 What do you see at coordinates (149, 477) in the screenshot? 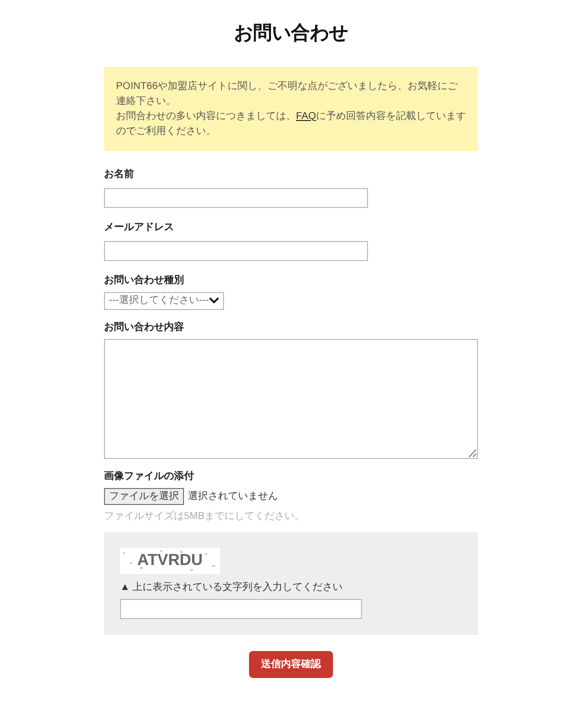
I see `field-label: 画像ファイルの添付` at bounding box center [149, 477].